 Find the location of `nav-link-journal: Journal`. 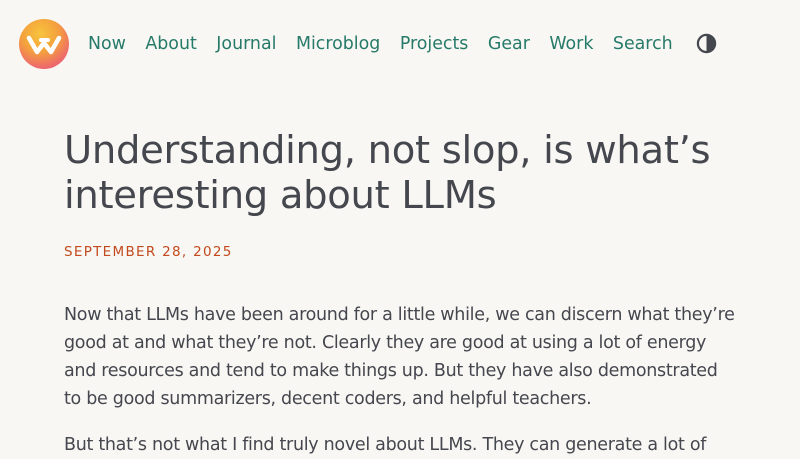

nav-link-journal: Journal is located at coordinates (246, 44).